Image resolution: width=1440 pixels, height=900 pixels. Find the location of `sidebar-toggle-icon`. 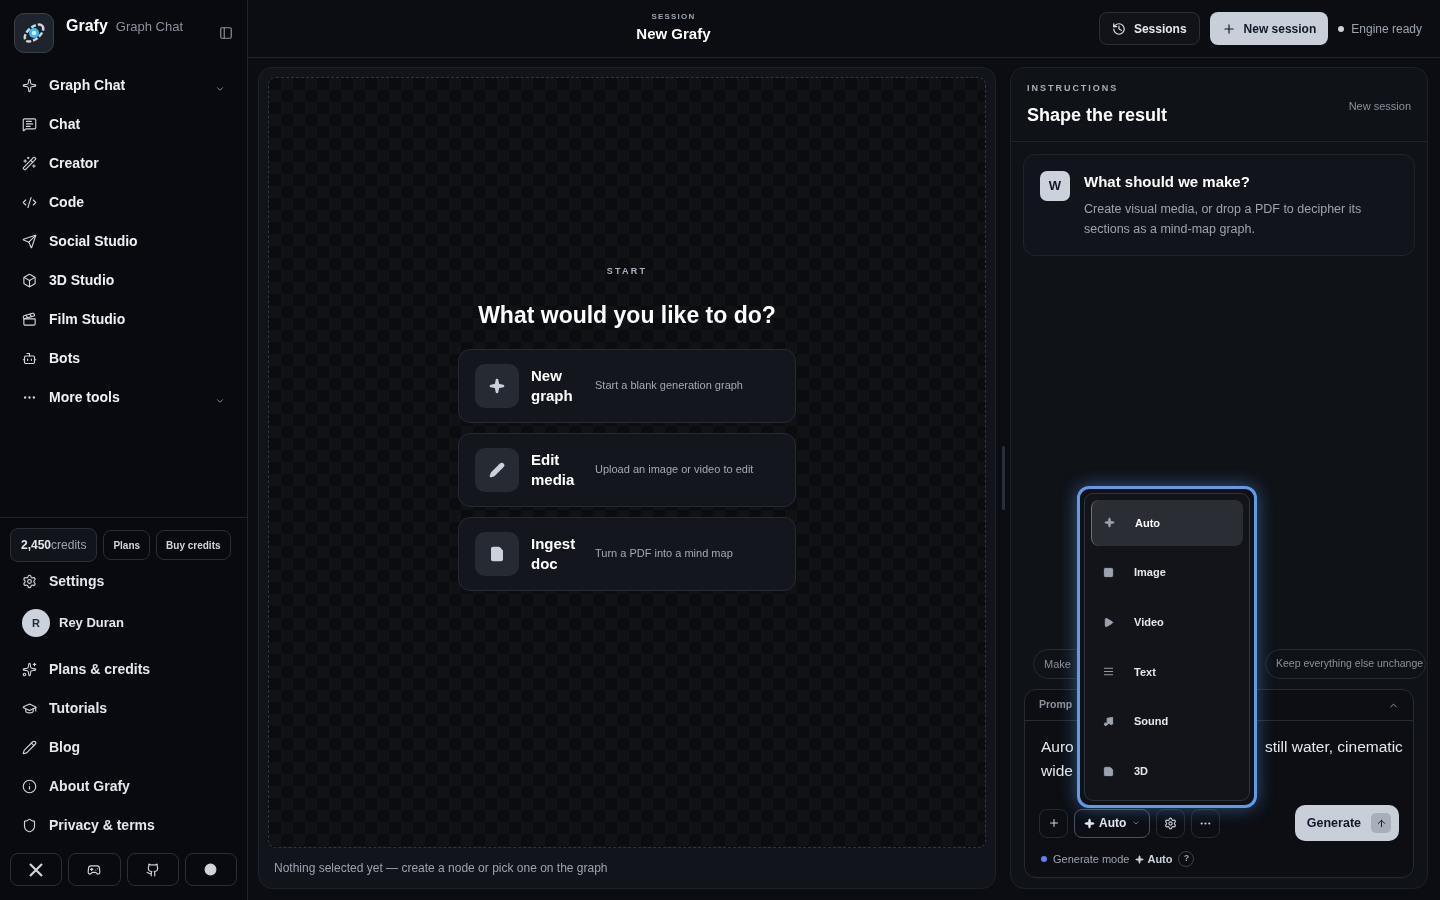

sidebar-toggle-icon is located at coordinates (226, 33).